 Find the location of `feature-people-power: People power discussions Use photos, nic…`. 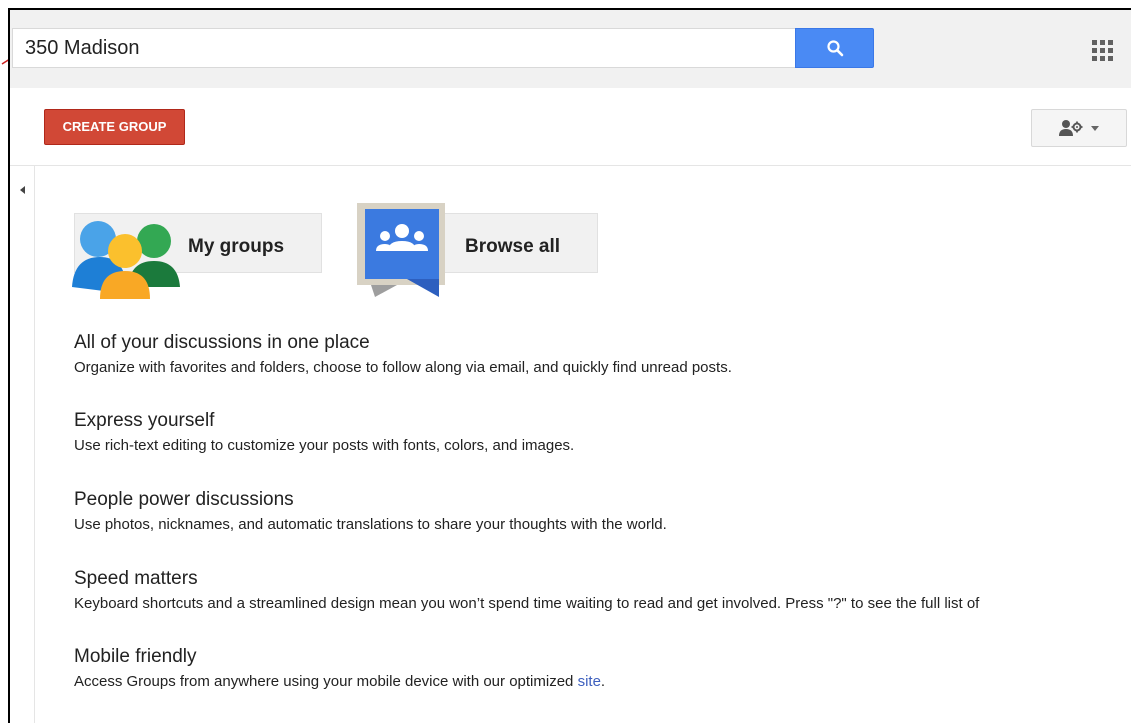

feature-people-power: People power discussions Use photos, nic… is located at coordinates (602, 512).